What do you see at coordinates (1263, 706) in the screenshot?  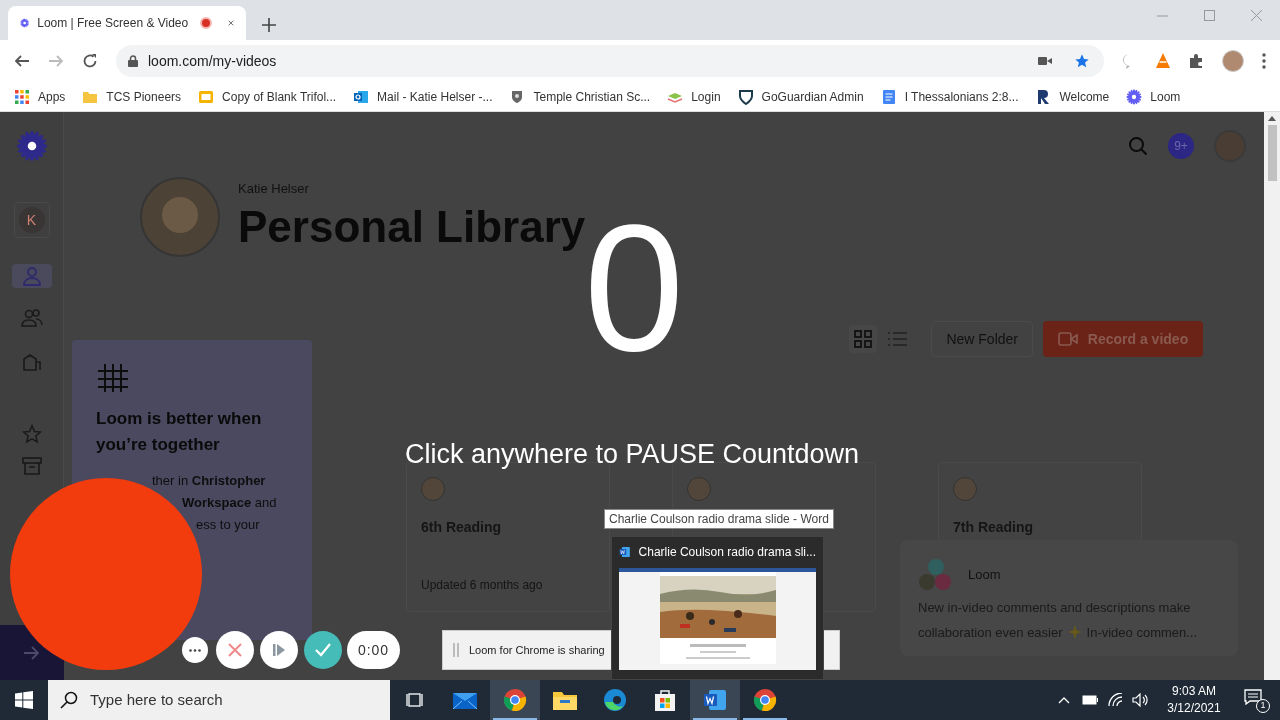 I see `notification-count: 1` at bounding box center [1263, 706].